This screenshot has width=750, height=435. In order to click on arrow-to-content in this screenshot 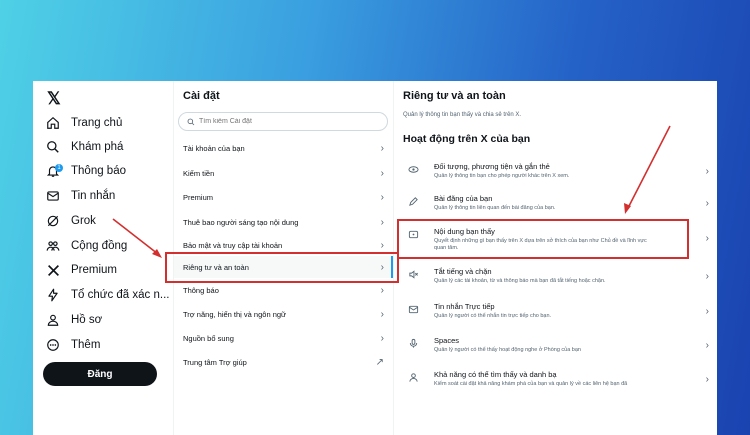, I will do `click(649, 167)`.